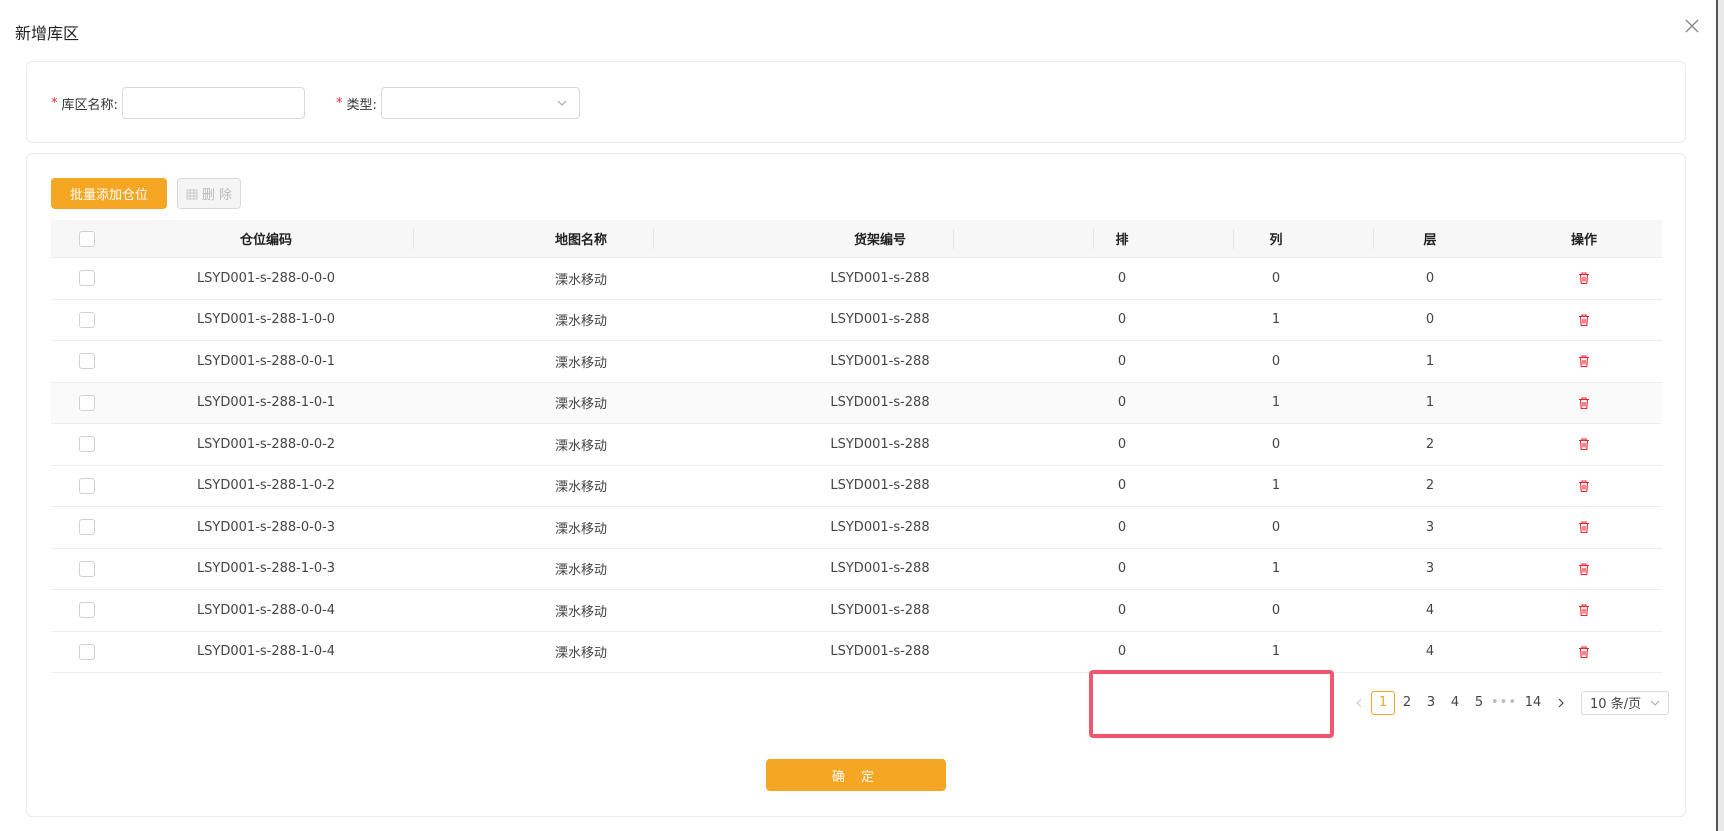 This screenshot has width=1724, height=831. What do you see at coordinates (1407, 703) in the screenshot?
I see `page-2: 2` at bounding box center [1407, 703].